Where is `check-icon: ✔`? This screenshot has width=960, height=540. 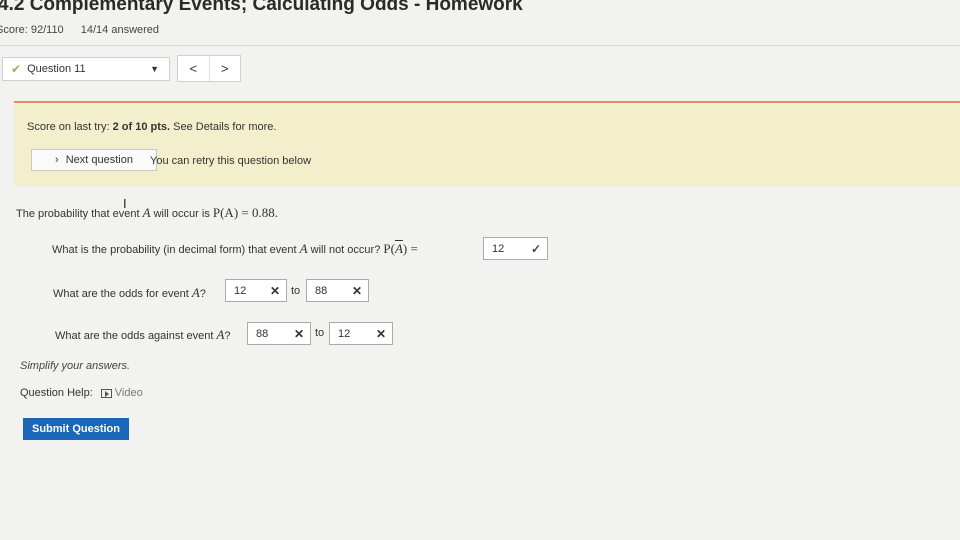 check-icon: ✔ is located at coordinates (16, 69).